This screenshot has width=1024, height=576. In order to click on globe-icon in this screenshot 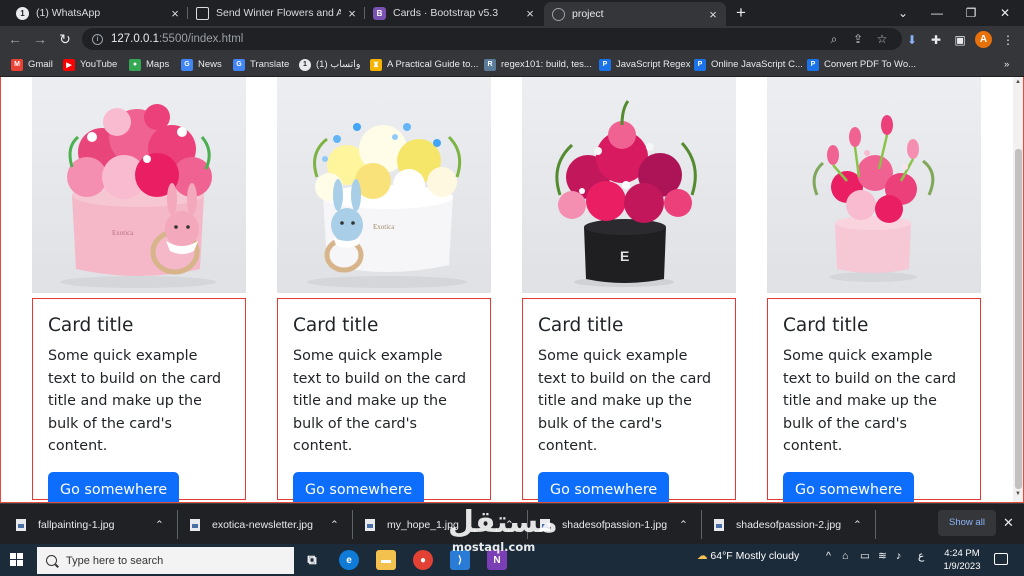, I will do `click(558, 14)`.